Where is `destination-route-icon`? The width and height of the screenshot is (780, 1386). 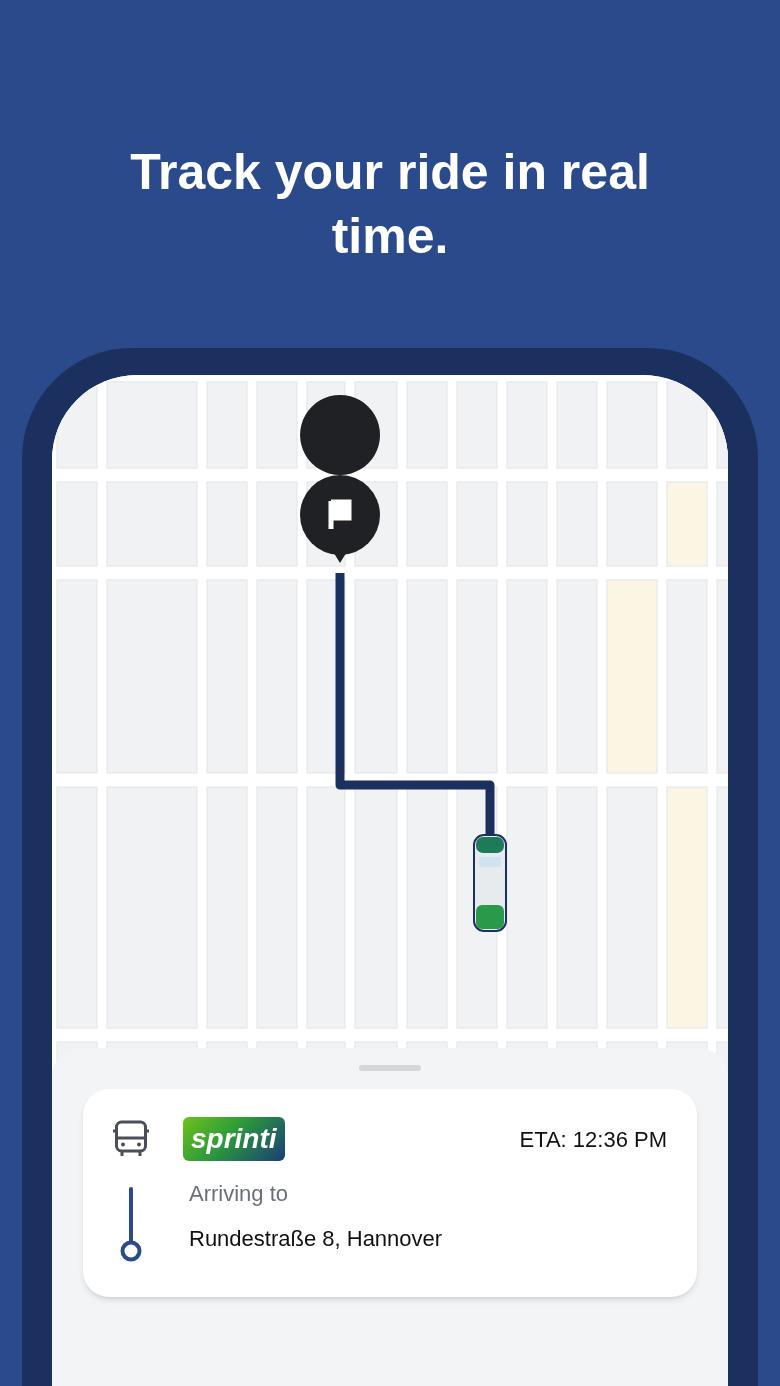 destination-route-icon is located at coordinates (131, 1225).